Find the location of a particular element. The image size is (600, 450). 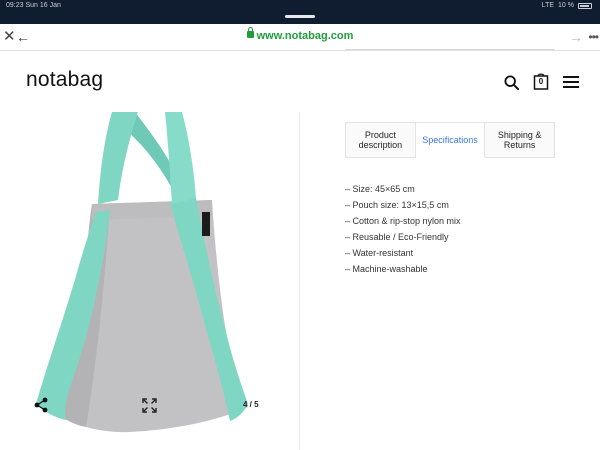

tab-product-description: Product description is located at coordinates (380, 140).